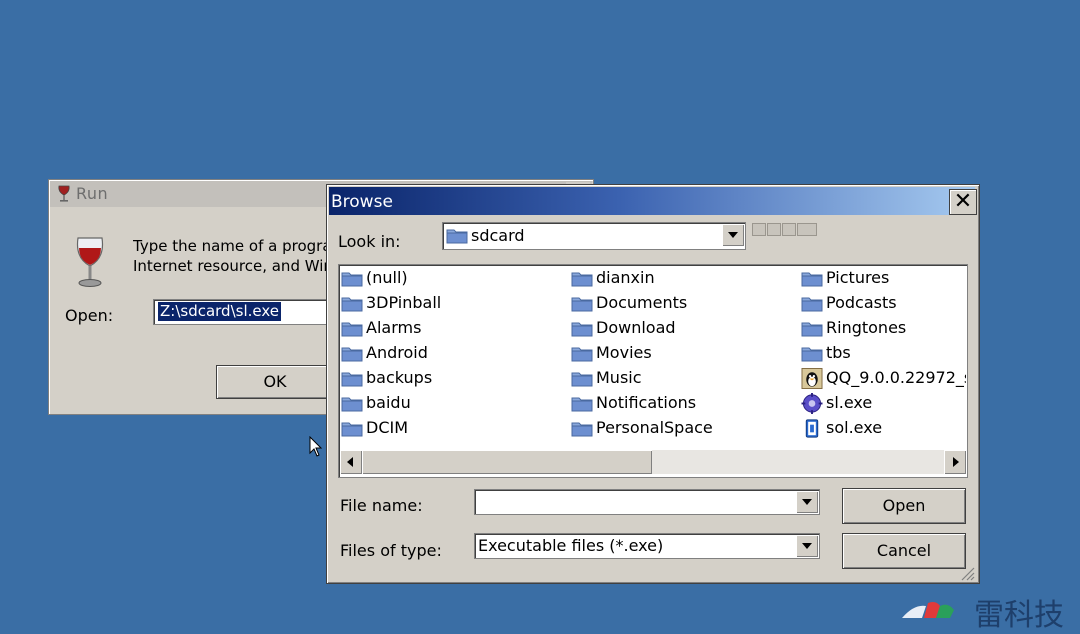 Image resolution: width=1080 pixels, height=634 pixels. I want to click on watermark-logo-icon, so click(928, 610).